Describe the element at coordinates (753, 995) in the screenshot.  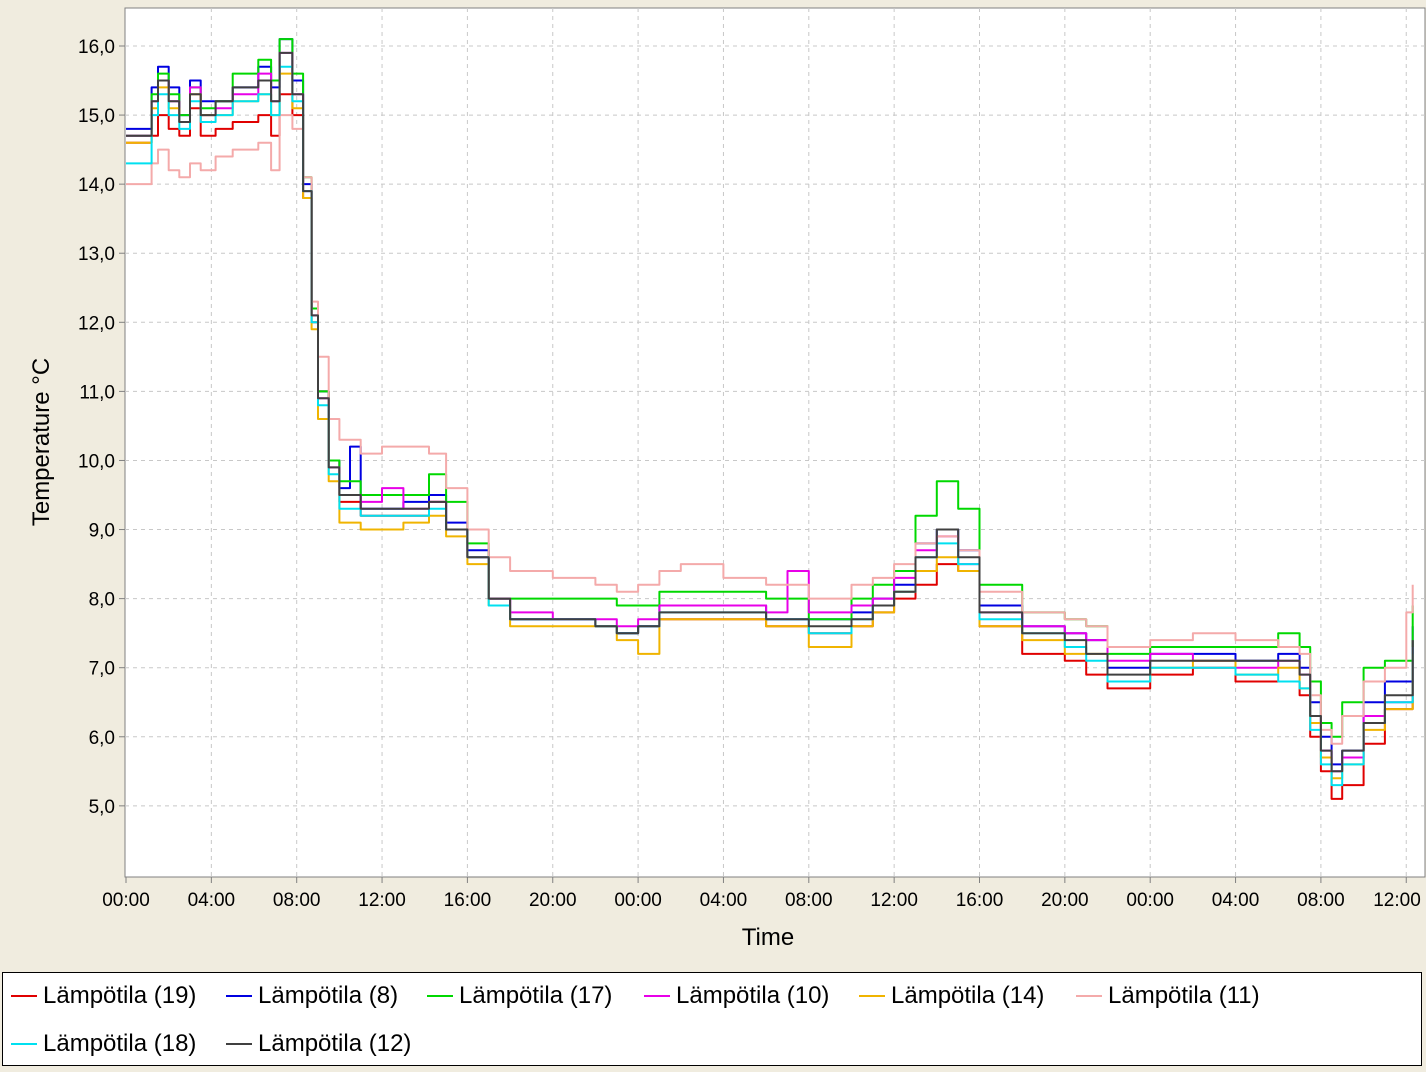
I see `legend-label: Lämpötila (10)` at that location.